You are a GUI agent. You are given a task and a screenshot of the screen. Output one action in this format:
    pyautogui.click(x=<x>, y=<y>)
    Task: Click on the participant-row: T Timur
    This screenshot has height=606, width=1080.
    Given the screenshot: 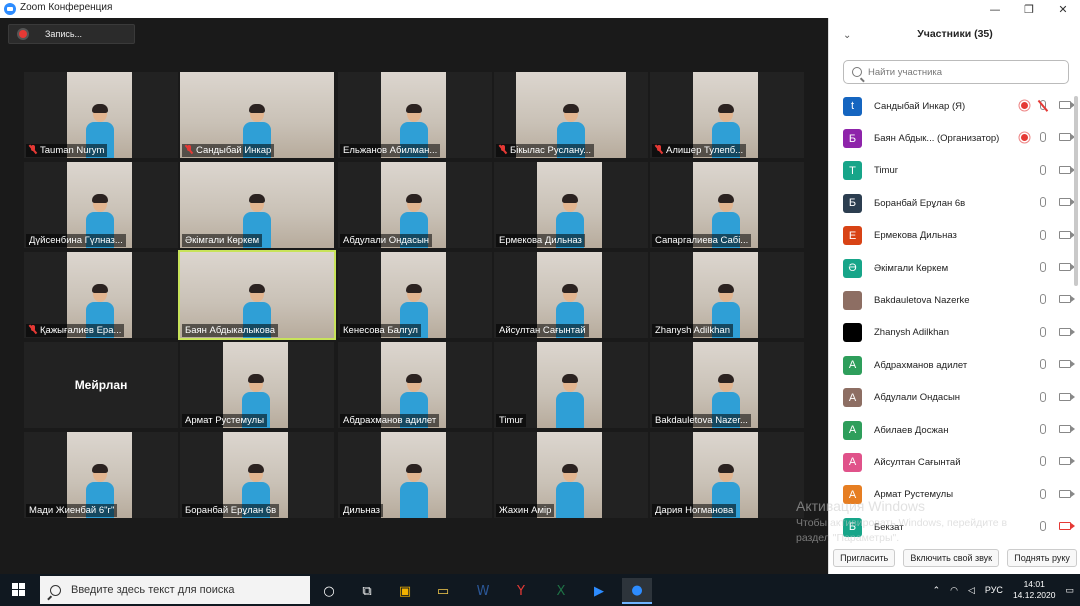 What is the action you would take?
    pyautogui.click(x=954, y=171)
    